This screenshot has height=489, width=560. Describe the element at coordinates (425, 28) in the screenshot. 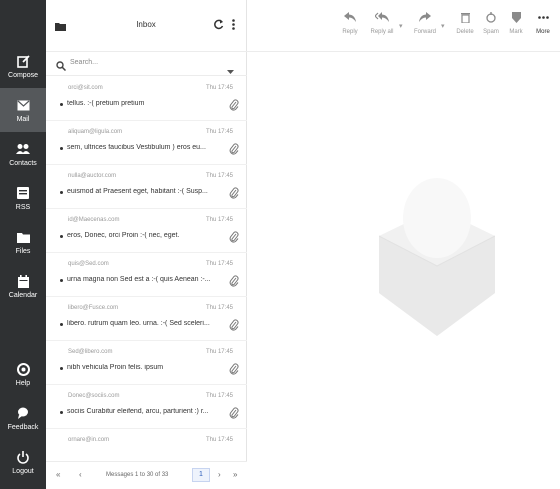

I see `forward-button: Forward` at that location.